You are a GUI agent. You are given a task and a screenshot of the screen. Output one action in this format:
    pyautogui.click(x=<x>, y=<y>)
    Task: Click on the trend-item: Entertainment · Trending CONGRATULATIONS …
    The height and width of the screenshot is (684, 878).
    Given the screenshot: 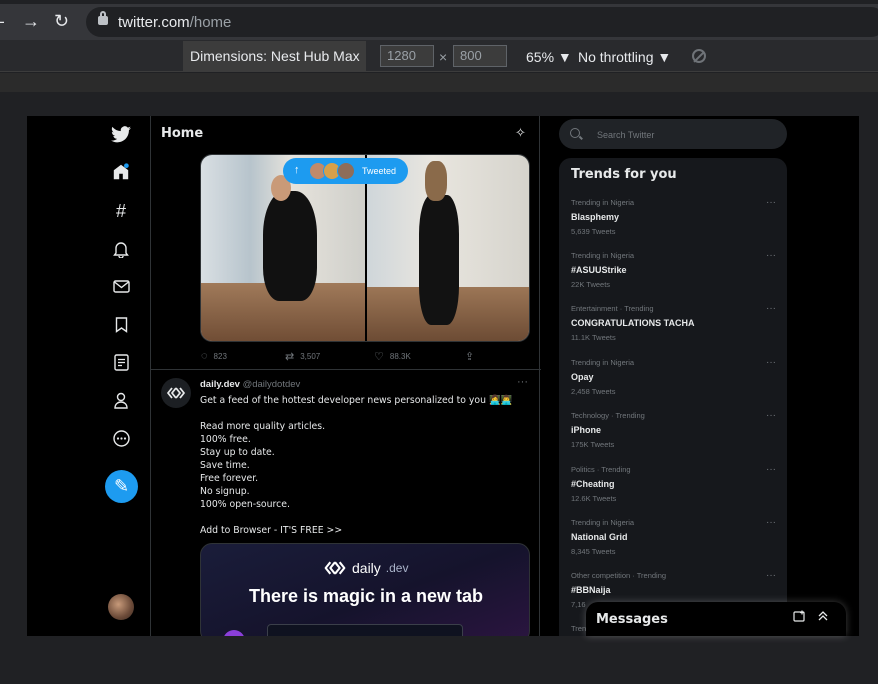 What is the action you would take?
    pyautogui.click(x=673, y=328)
    